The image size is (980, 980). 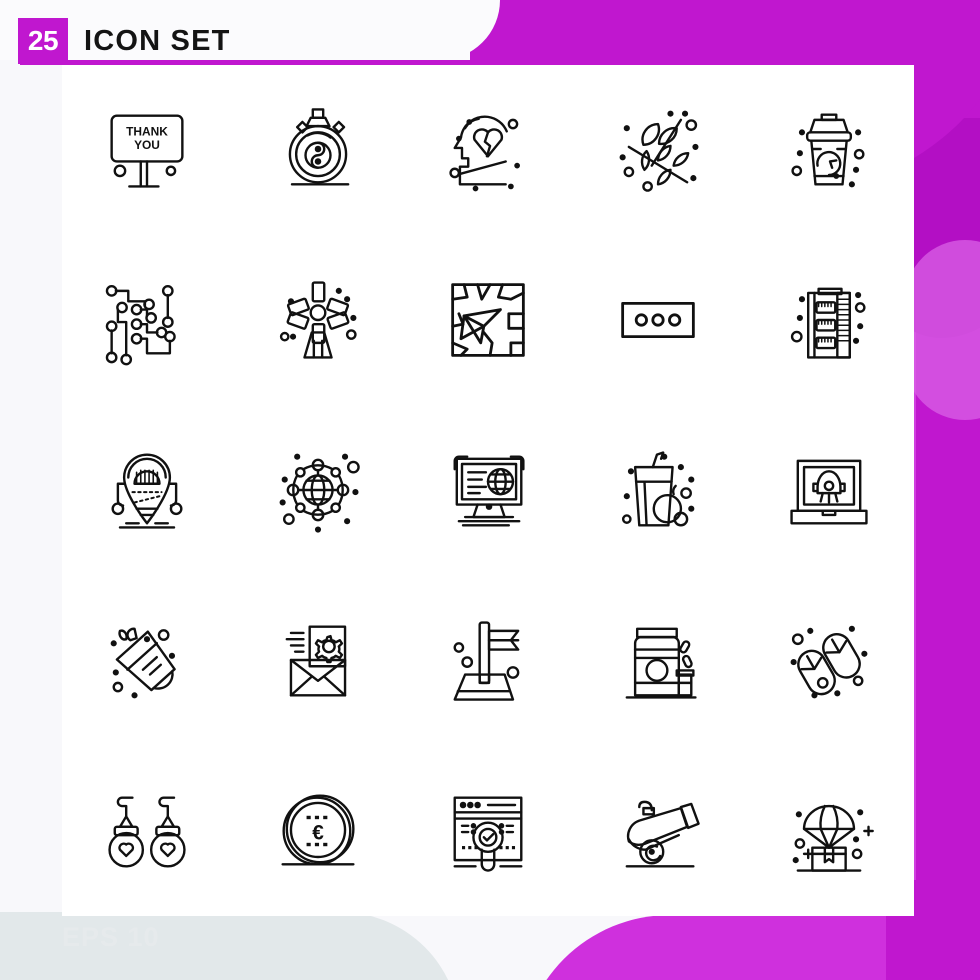 I want to click on icon-cell-web-news-monitor, so click(x=488, y=490).